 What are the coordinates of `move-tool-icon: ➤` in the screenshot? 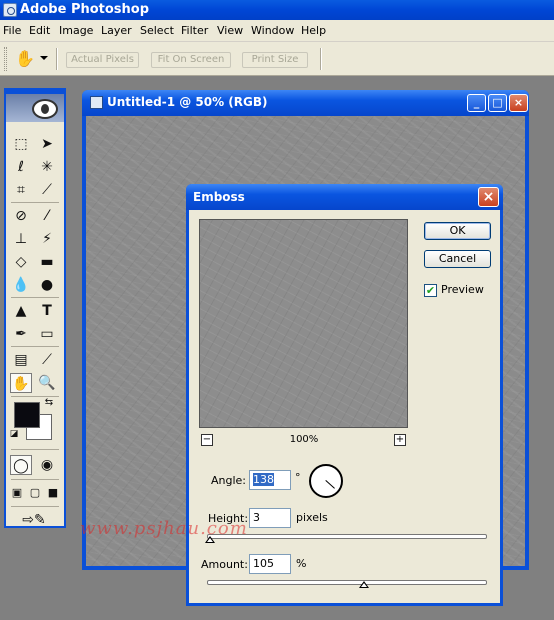 It's located at (47, 144).